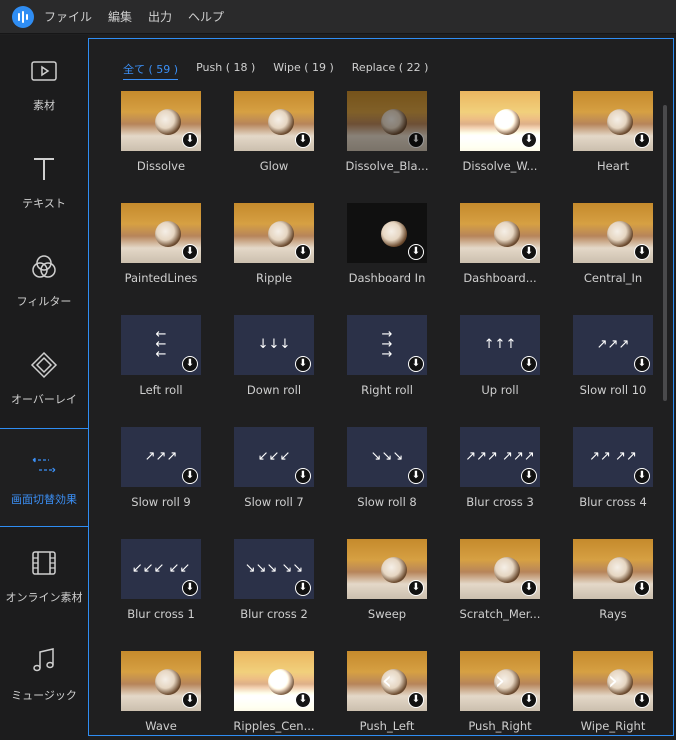 Image resolution: width=676 pixels, height=740 pixels. I want to click on transition-item: › ⬇ Wipe_Right, so click(613, 692).